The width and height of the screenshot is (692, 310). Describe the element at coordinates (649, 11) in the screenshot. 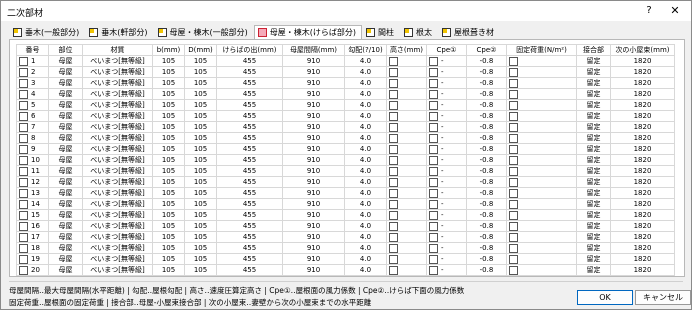

I see `help-button: ?` at that location.